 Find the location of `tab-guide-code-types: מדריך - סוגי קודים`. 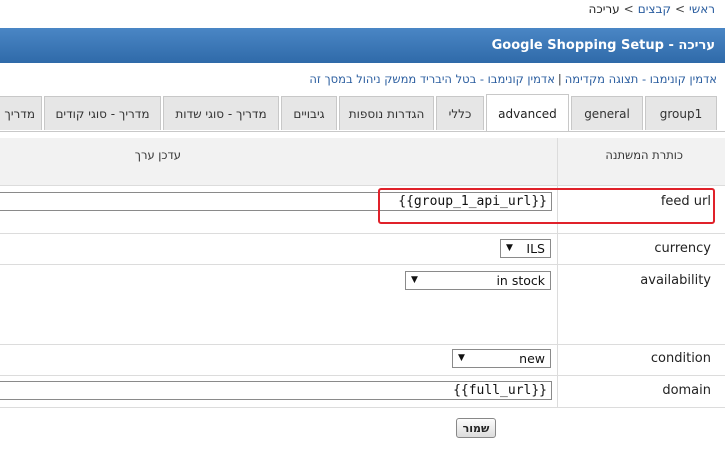

tab-guide-code-types: מדריך - סוגי קודים is located at coordinates (102, 113).